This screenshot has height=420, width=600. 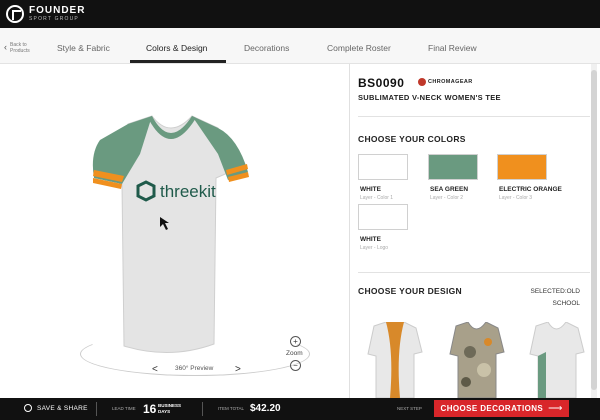 I want to click on brand-subtitle: SPORT GROUP, so click(x=54, y=19).